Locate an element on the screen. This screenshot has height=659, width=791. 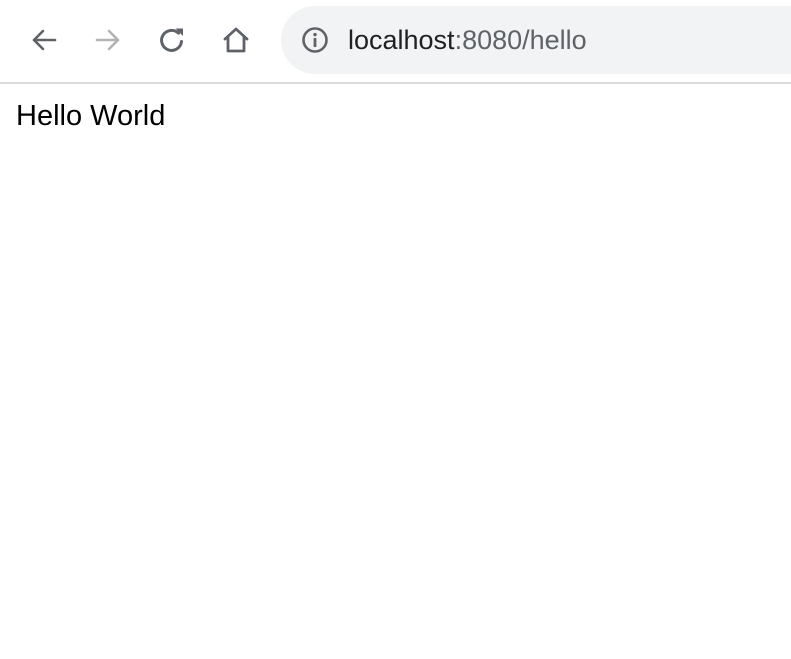
arrow-right-icon is located at coordinates (107, 40).